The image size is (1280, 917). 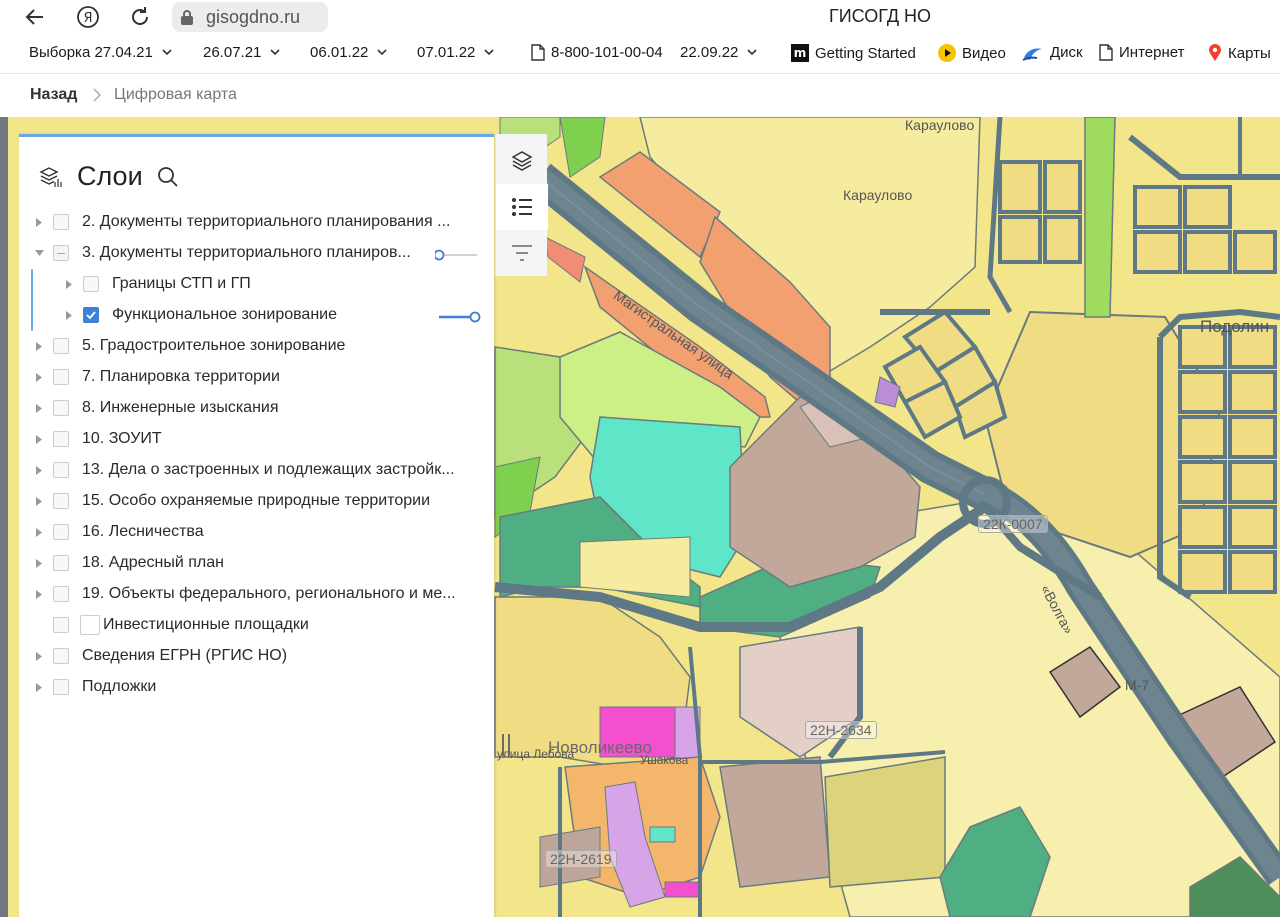 I want to click on breadcrumb: Назад Цифровая карта, so click(x=640, y=96).